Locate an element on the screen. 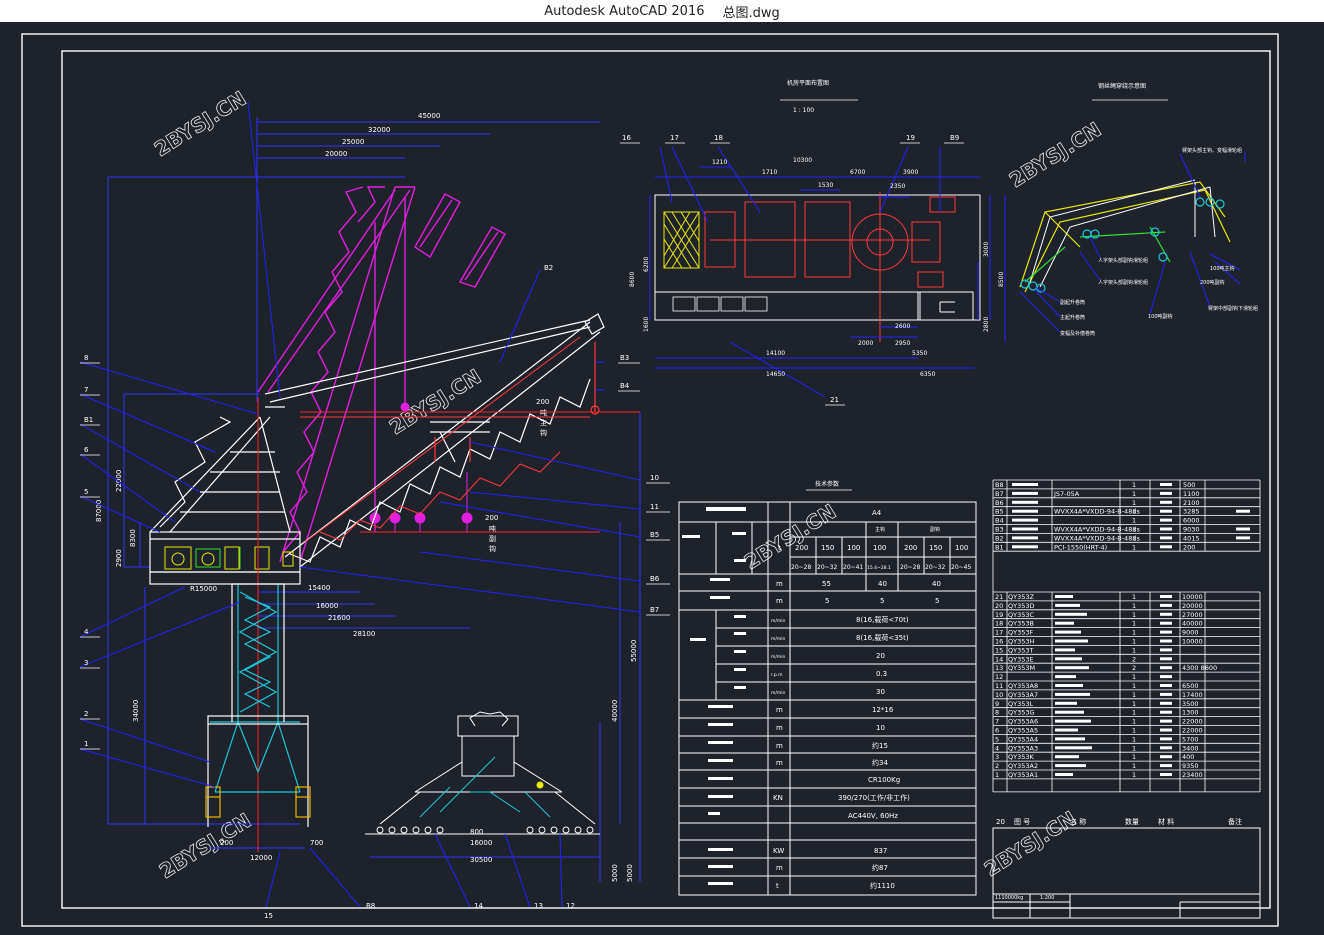 The image size is (1324, 935). tech-lift: 40 is located at coordinates (882, 584).